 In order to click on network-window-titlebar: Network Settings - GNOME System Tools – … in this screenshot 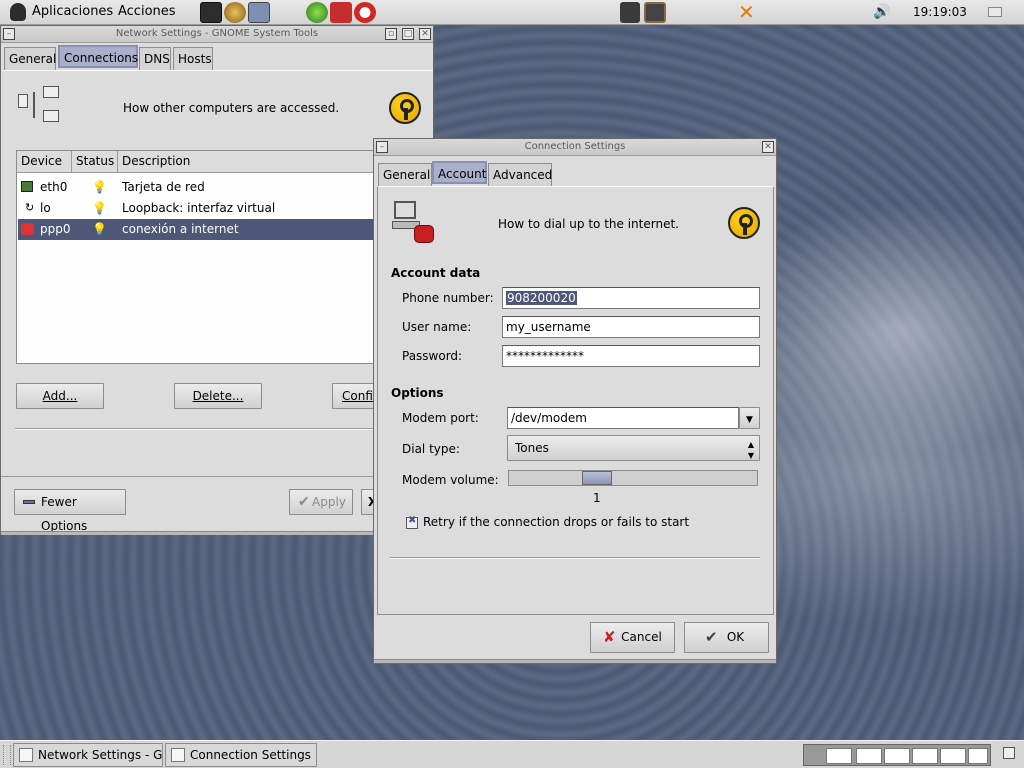, I will do `click(217, 34)`.